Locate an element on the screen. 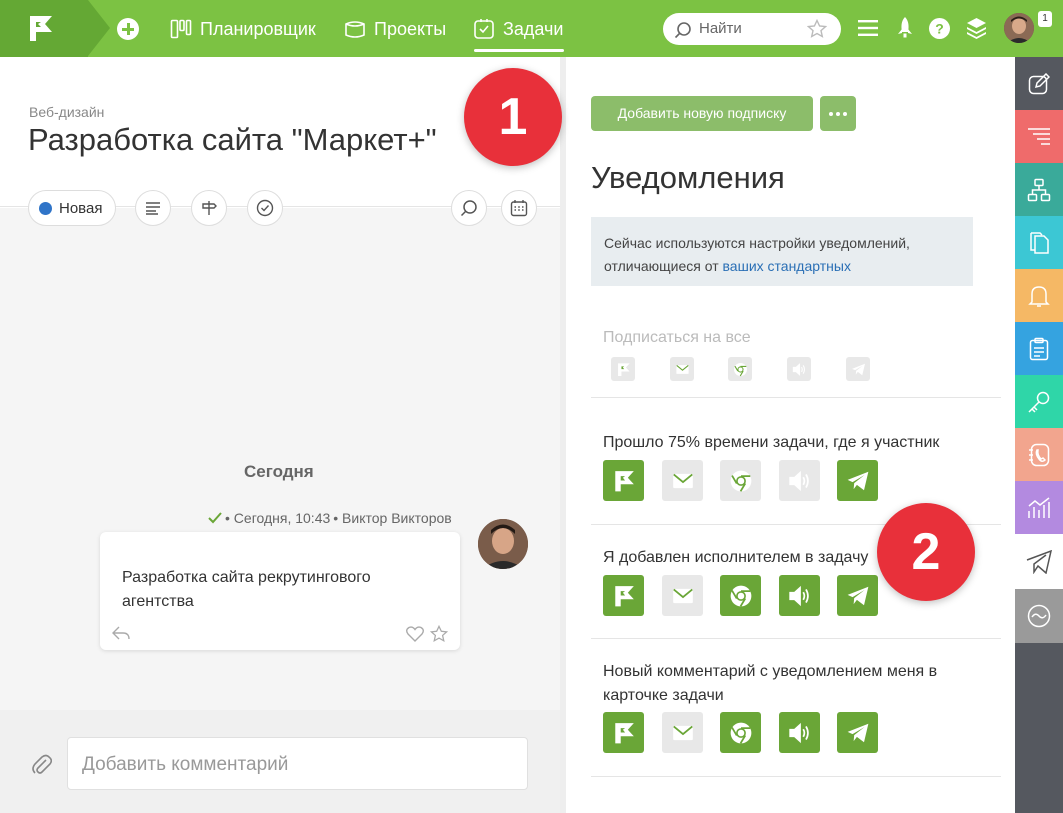 This screenshot has height=813, width=1063. projects-icon is located at coordinates (355, 29).